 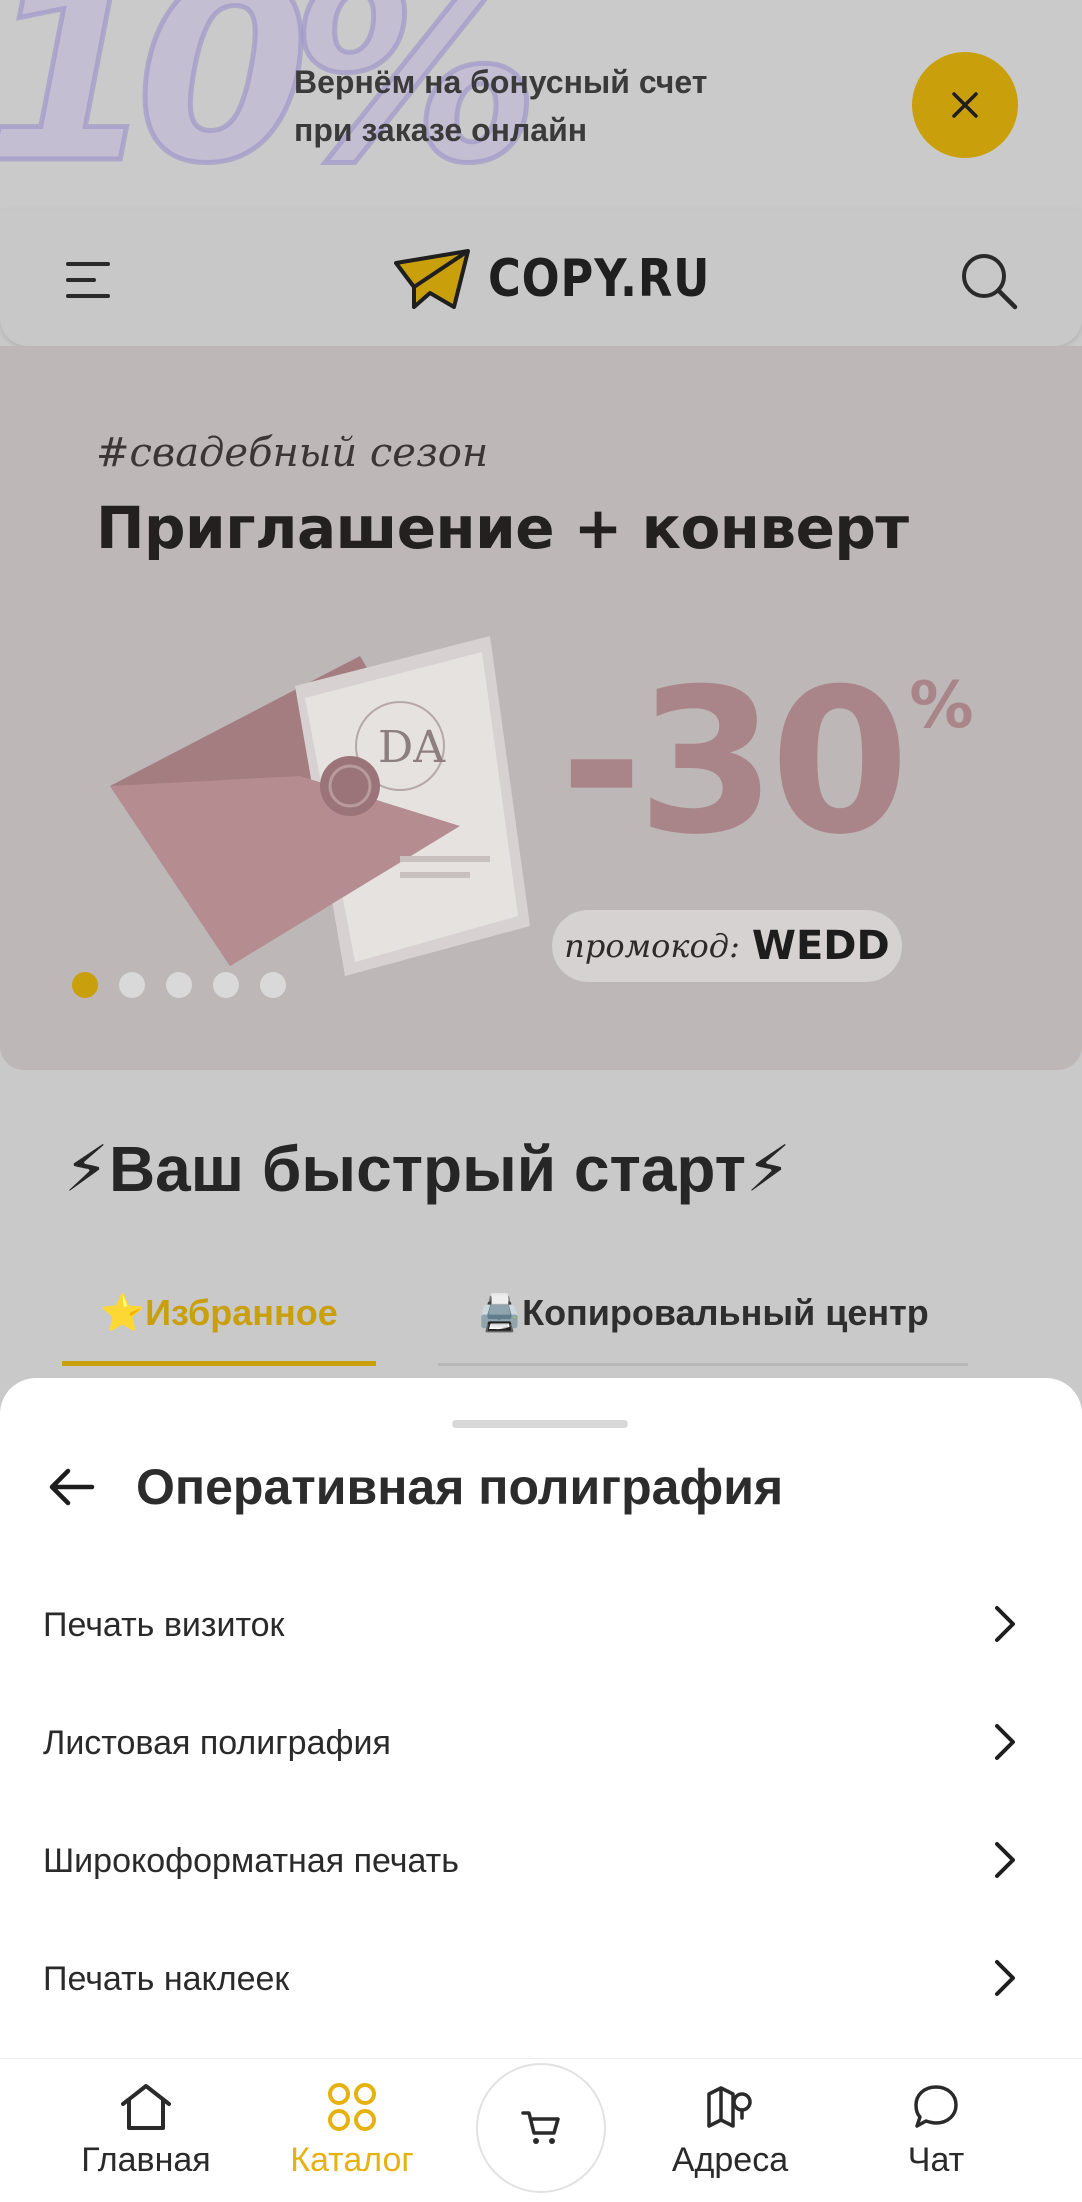 What do you see at coordinates (820, 946) in the screenshot?
I see `promo-code-value: WEDD` at bounding box center [820, 946].